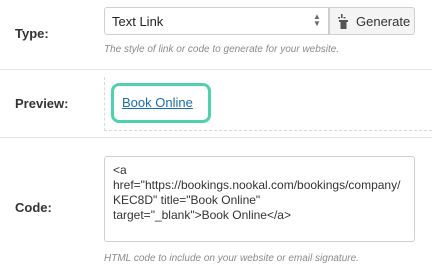  Describe the element at coordinates (138, 21) in the screenshot. I see `type-select-value: Text Link` at that location.